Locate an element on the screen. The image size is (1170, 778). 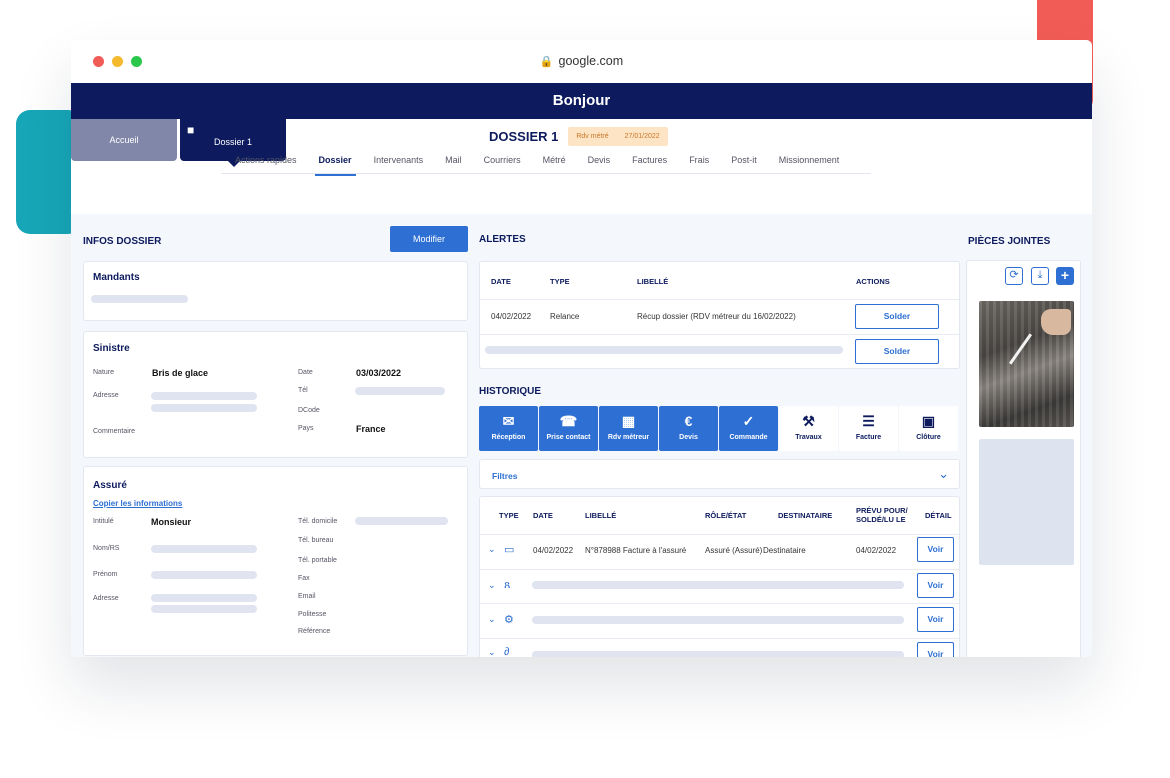
hand-shape is located at coordinates (1056, 322).